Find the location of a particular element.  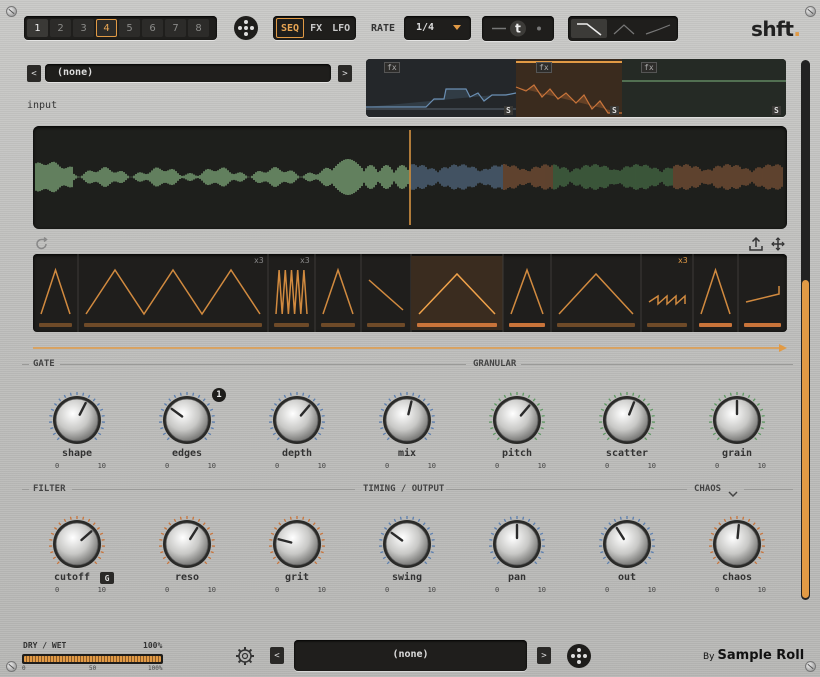

knob-out: out 0 10 is located at coordinates (627, 555).